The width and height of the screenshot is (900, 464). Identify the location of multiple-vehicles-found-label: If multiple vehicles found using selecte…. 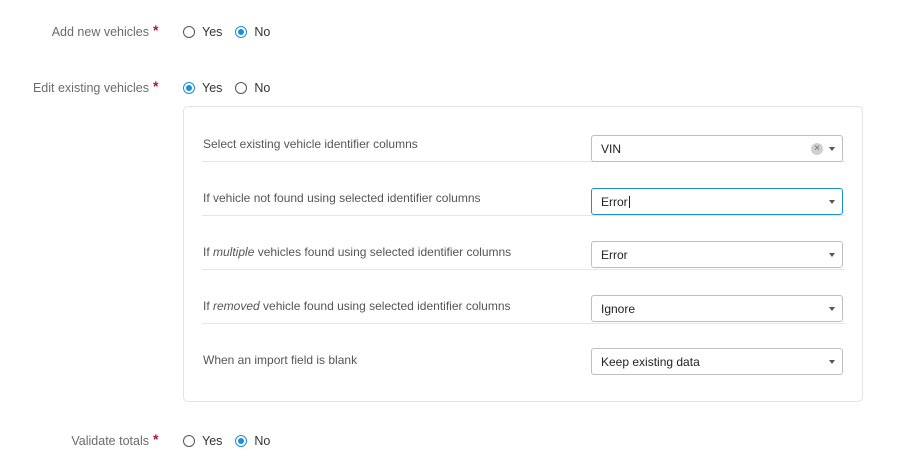
(357, 252).